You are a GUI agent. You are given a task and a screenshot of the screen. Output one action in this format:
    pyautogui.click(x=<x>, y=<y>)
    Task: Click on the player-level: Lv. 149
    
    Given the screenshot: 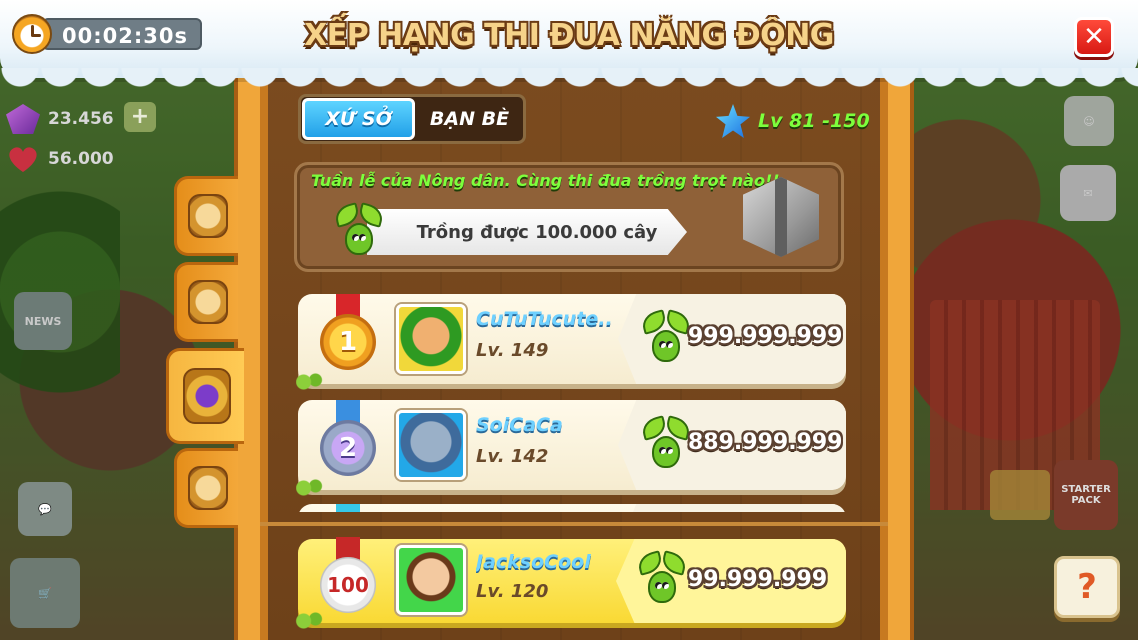 What is the action you would take?
    pyautogui.click(x=512, y=350)
    